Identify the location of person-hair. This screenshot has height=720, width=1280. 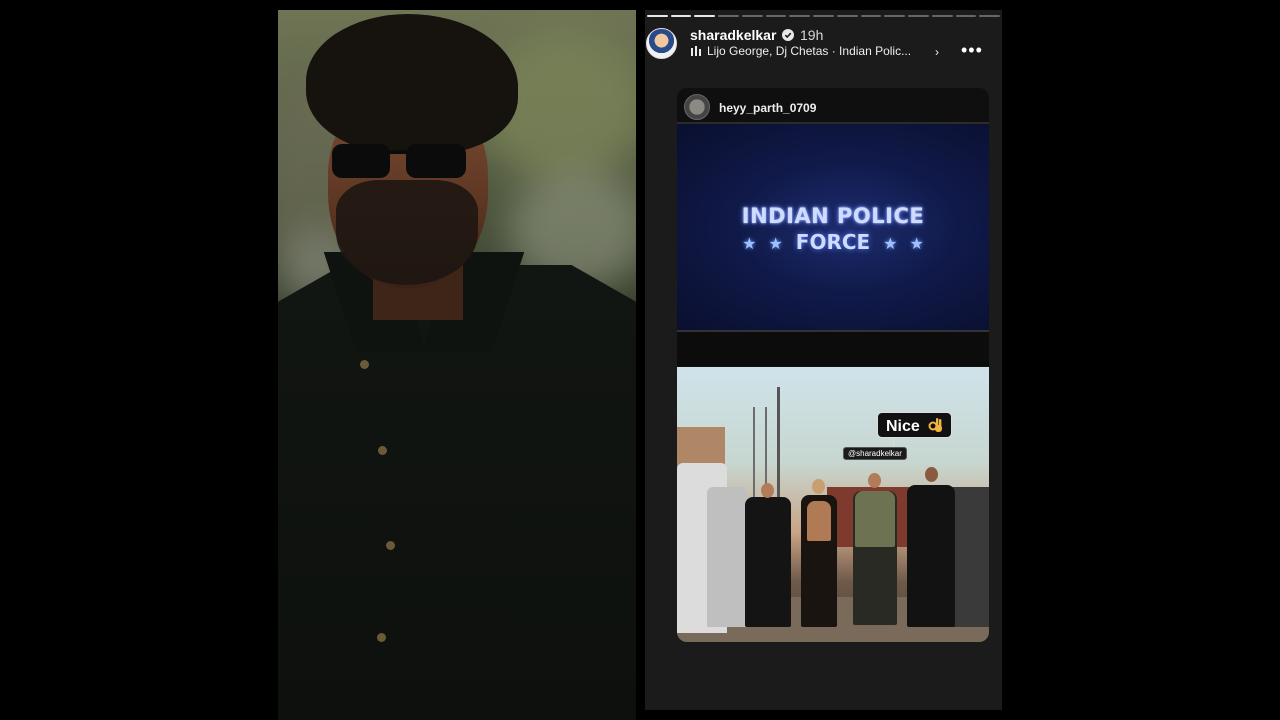
(412, 84).